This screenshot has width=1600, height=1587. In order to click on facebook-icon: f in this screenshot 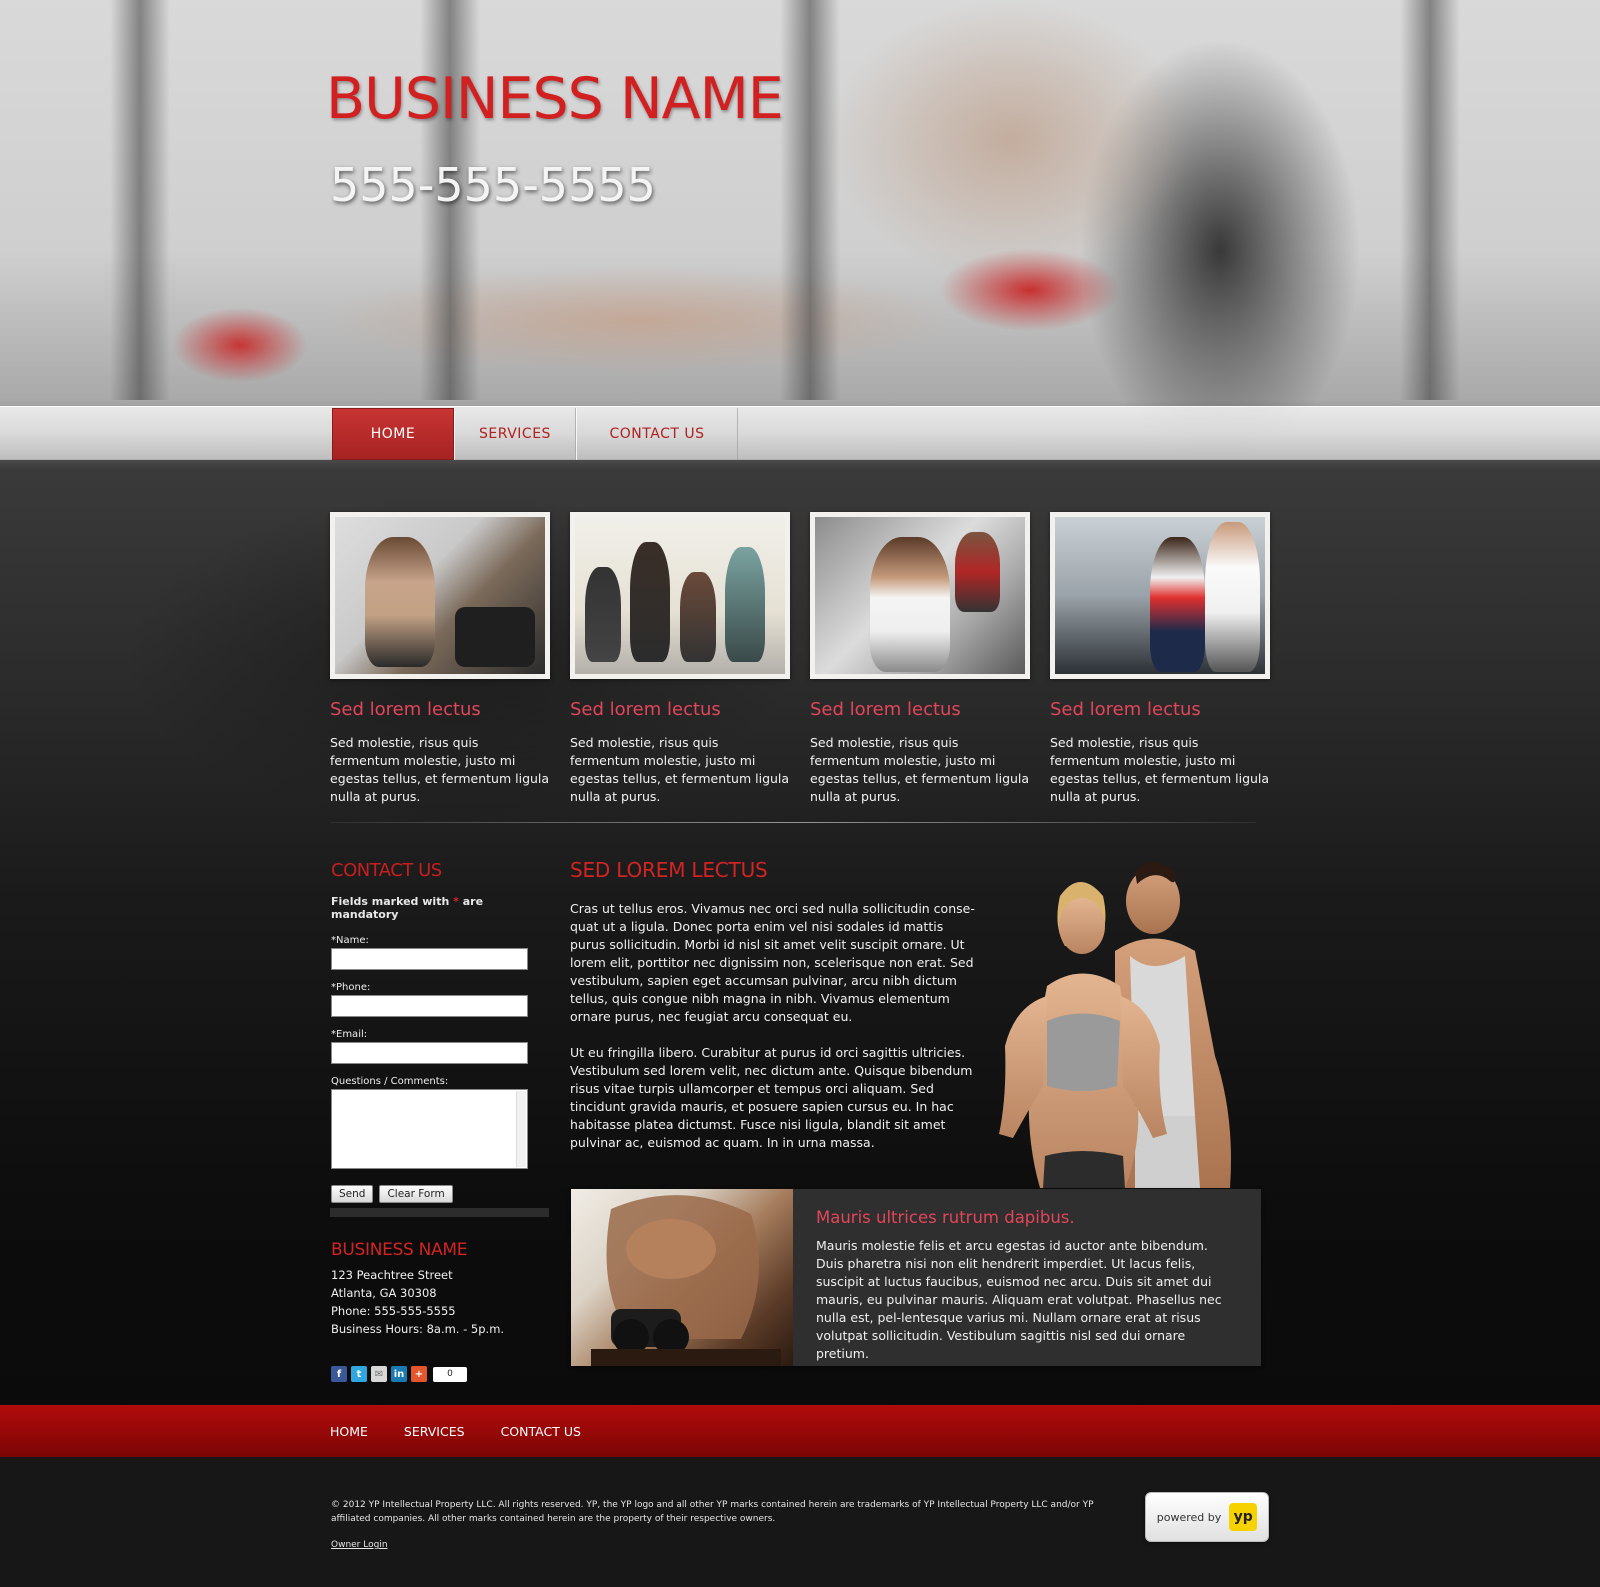, I will do `click(339, 1374)`.